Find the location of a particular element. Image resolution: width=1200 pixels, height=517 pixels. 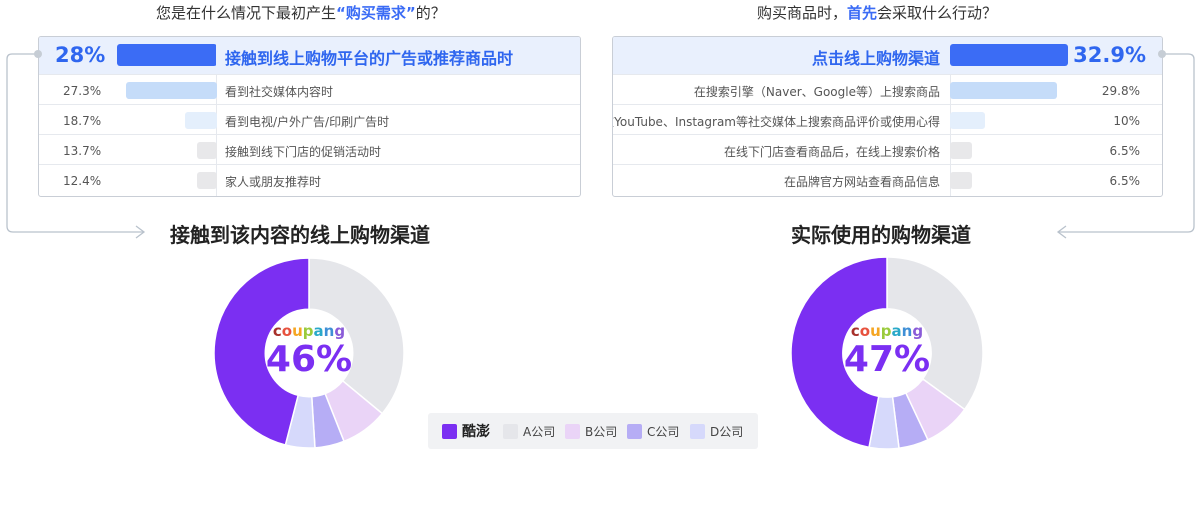

legend-item: 酷澎 is located at coordinates (466, 431).